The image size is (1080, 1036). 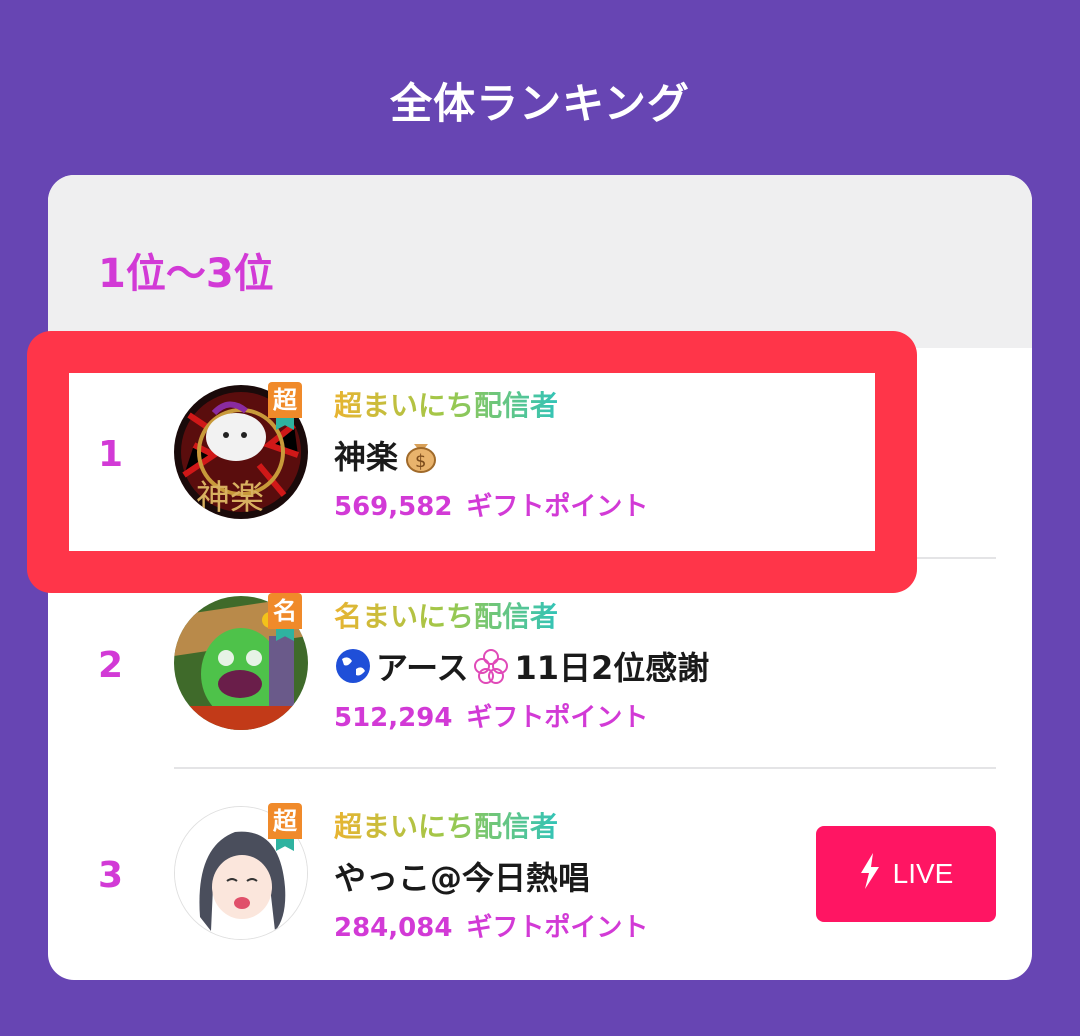 I want to click on rank-number: 2, so click(x=111, y=665).